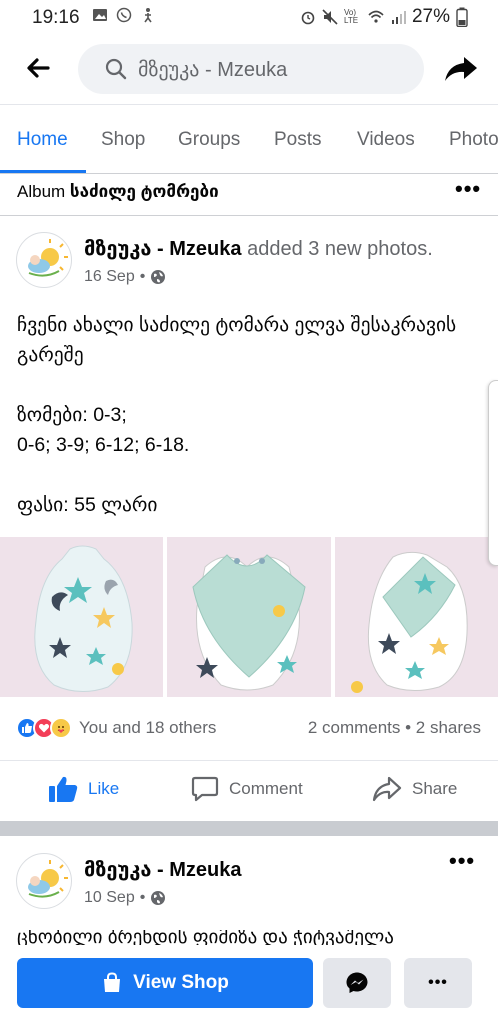 This screenshot has height=1024, width=498. What do you see at coordinates (462, 17) in the screenshot?
I see `battery-icon` at bounding box center [462, 17].